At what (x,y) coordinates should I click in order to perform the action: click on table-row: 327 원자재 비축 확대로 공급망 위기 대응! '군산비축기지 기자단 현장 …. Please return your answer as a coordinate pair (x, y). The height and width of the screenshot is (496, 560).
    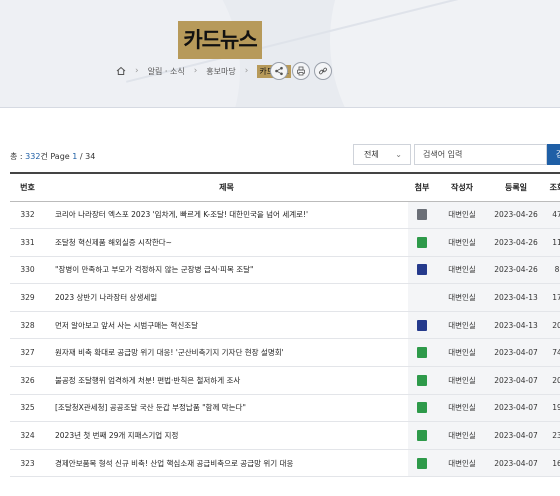
    Looking at the image, I should click on (285, 353).